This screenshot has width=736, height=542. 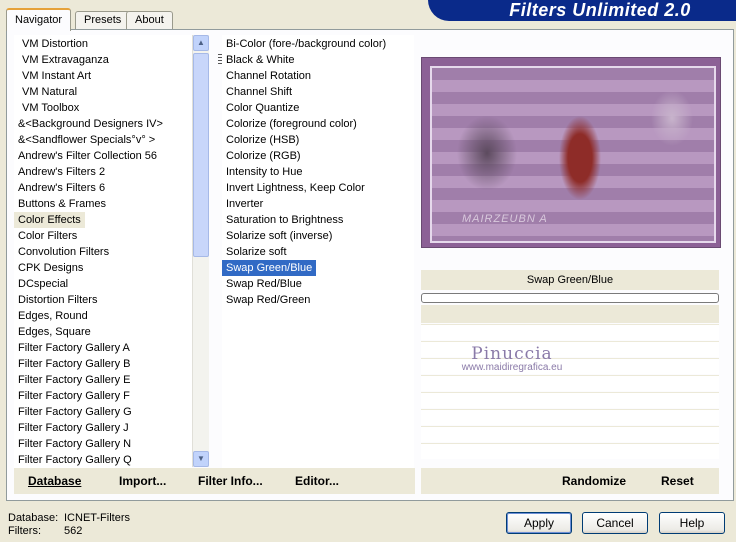 What do you see at coordinates (570, 280) in the screenshot?
I see `selected-filter-name: Swap Green/Blue` at bounding box center [570, 280].